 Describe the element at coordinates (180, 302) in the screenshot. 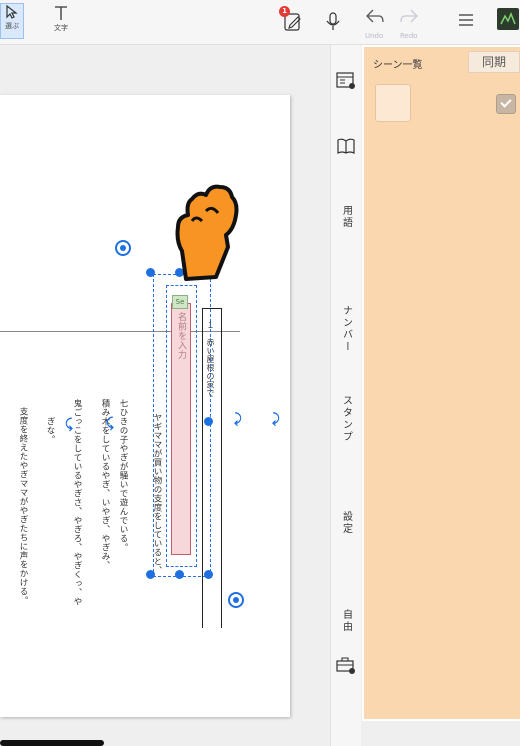

I see `stamp-sticker: Se` at that location.